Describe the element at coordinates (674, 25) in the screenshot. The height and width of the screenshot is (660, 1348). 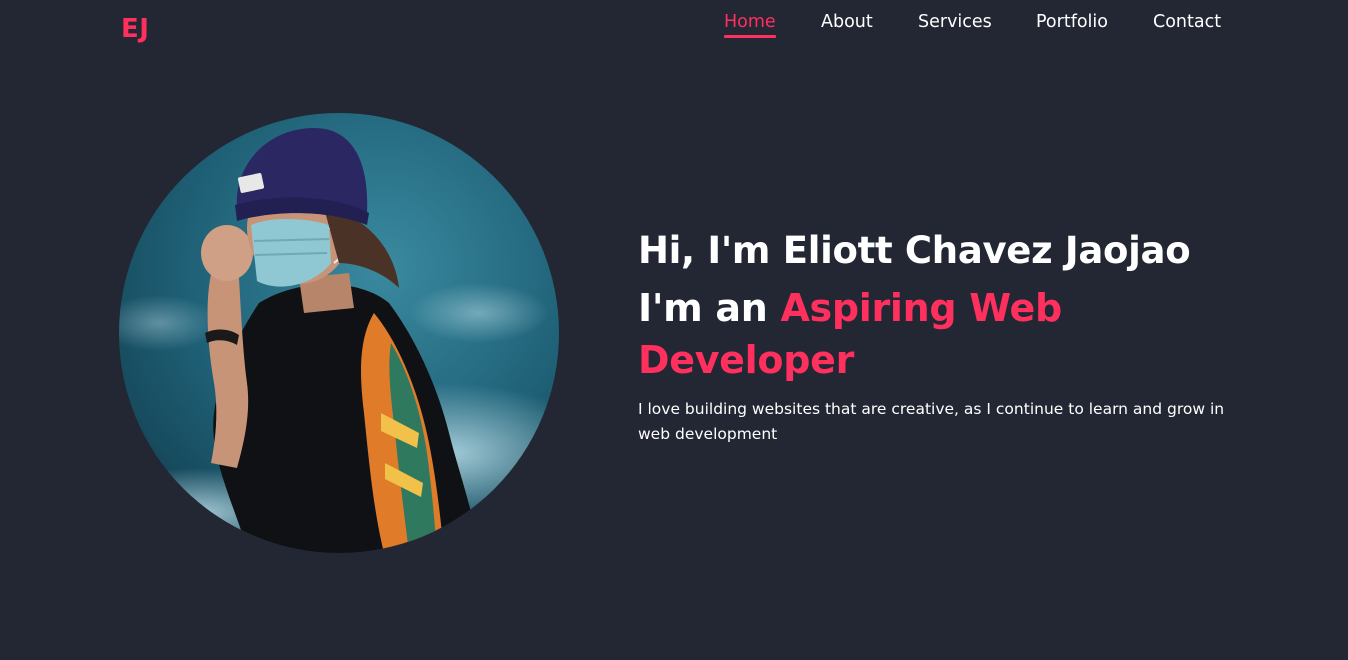
I see `main-nav: Home About Services Portfolio Contact` at that location.